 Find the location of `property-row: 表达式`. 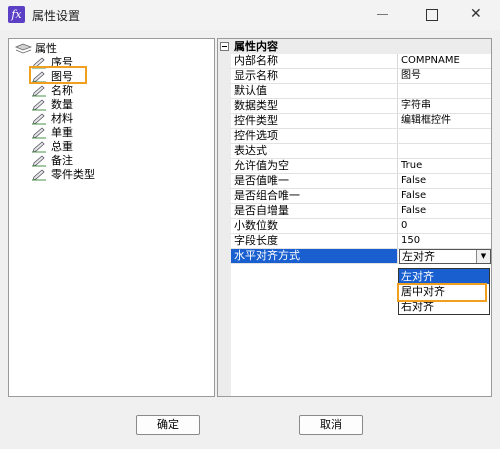

property-row: 表达式 is located at coordinates (361, 151).